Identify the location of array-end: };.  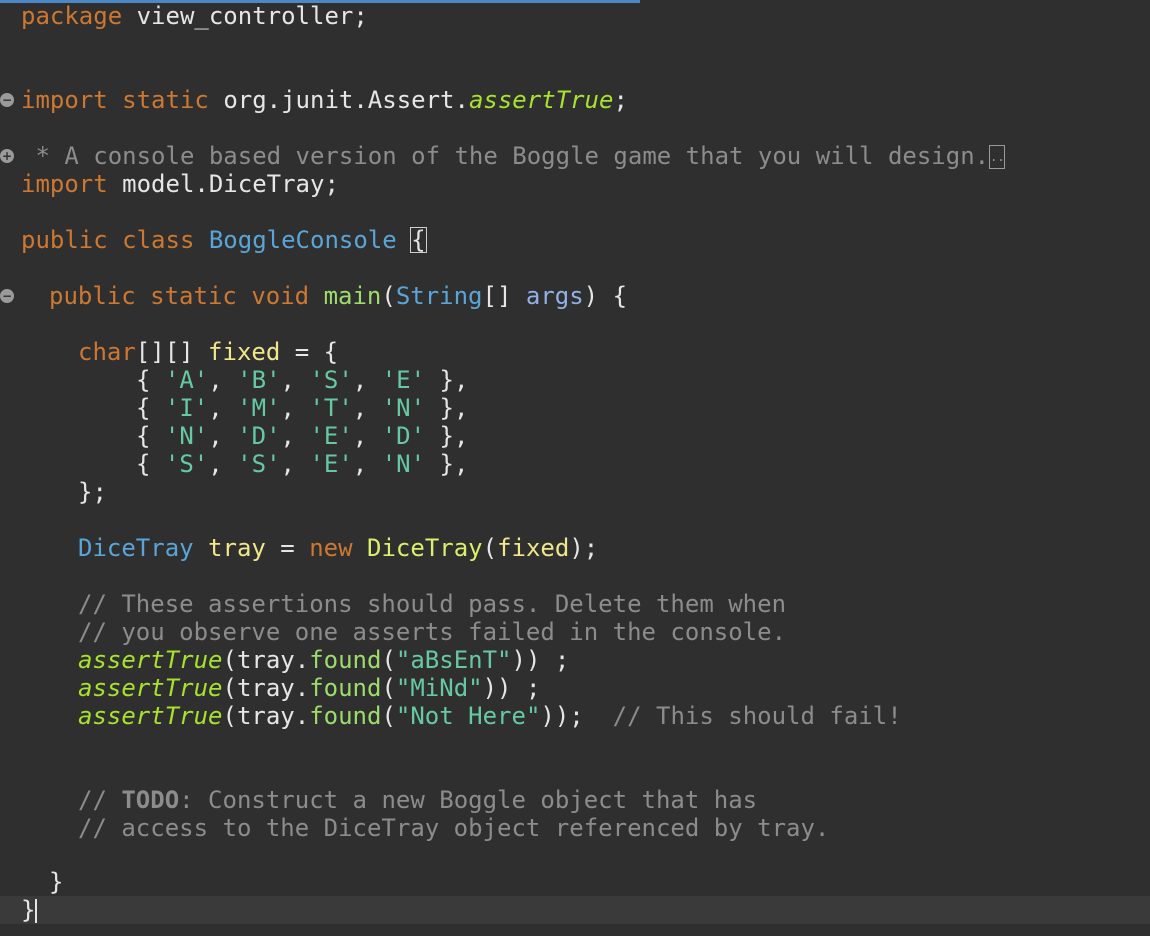
(92, 492).